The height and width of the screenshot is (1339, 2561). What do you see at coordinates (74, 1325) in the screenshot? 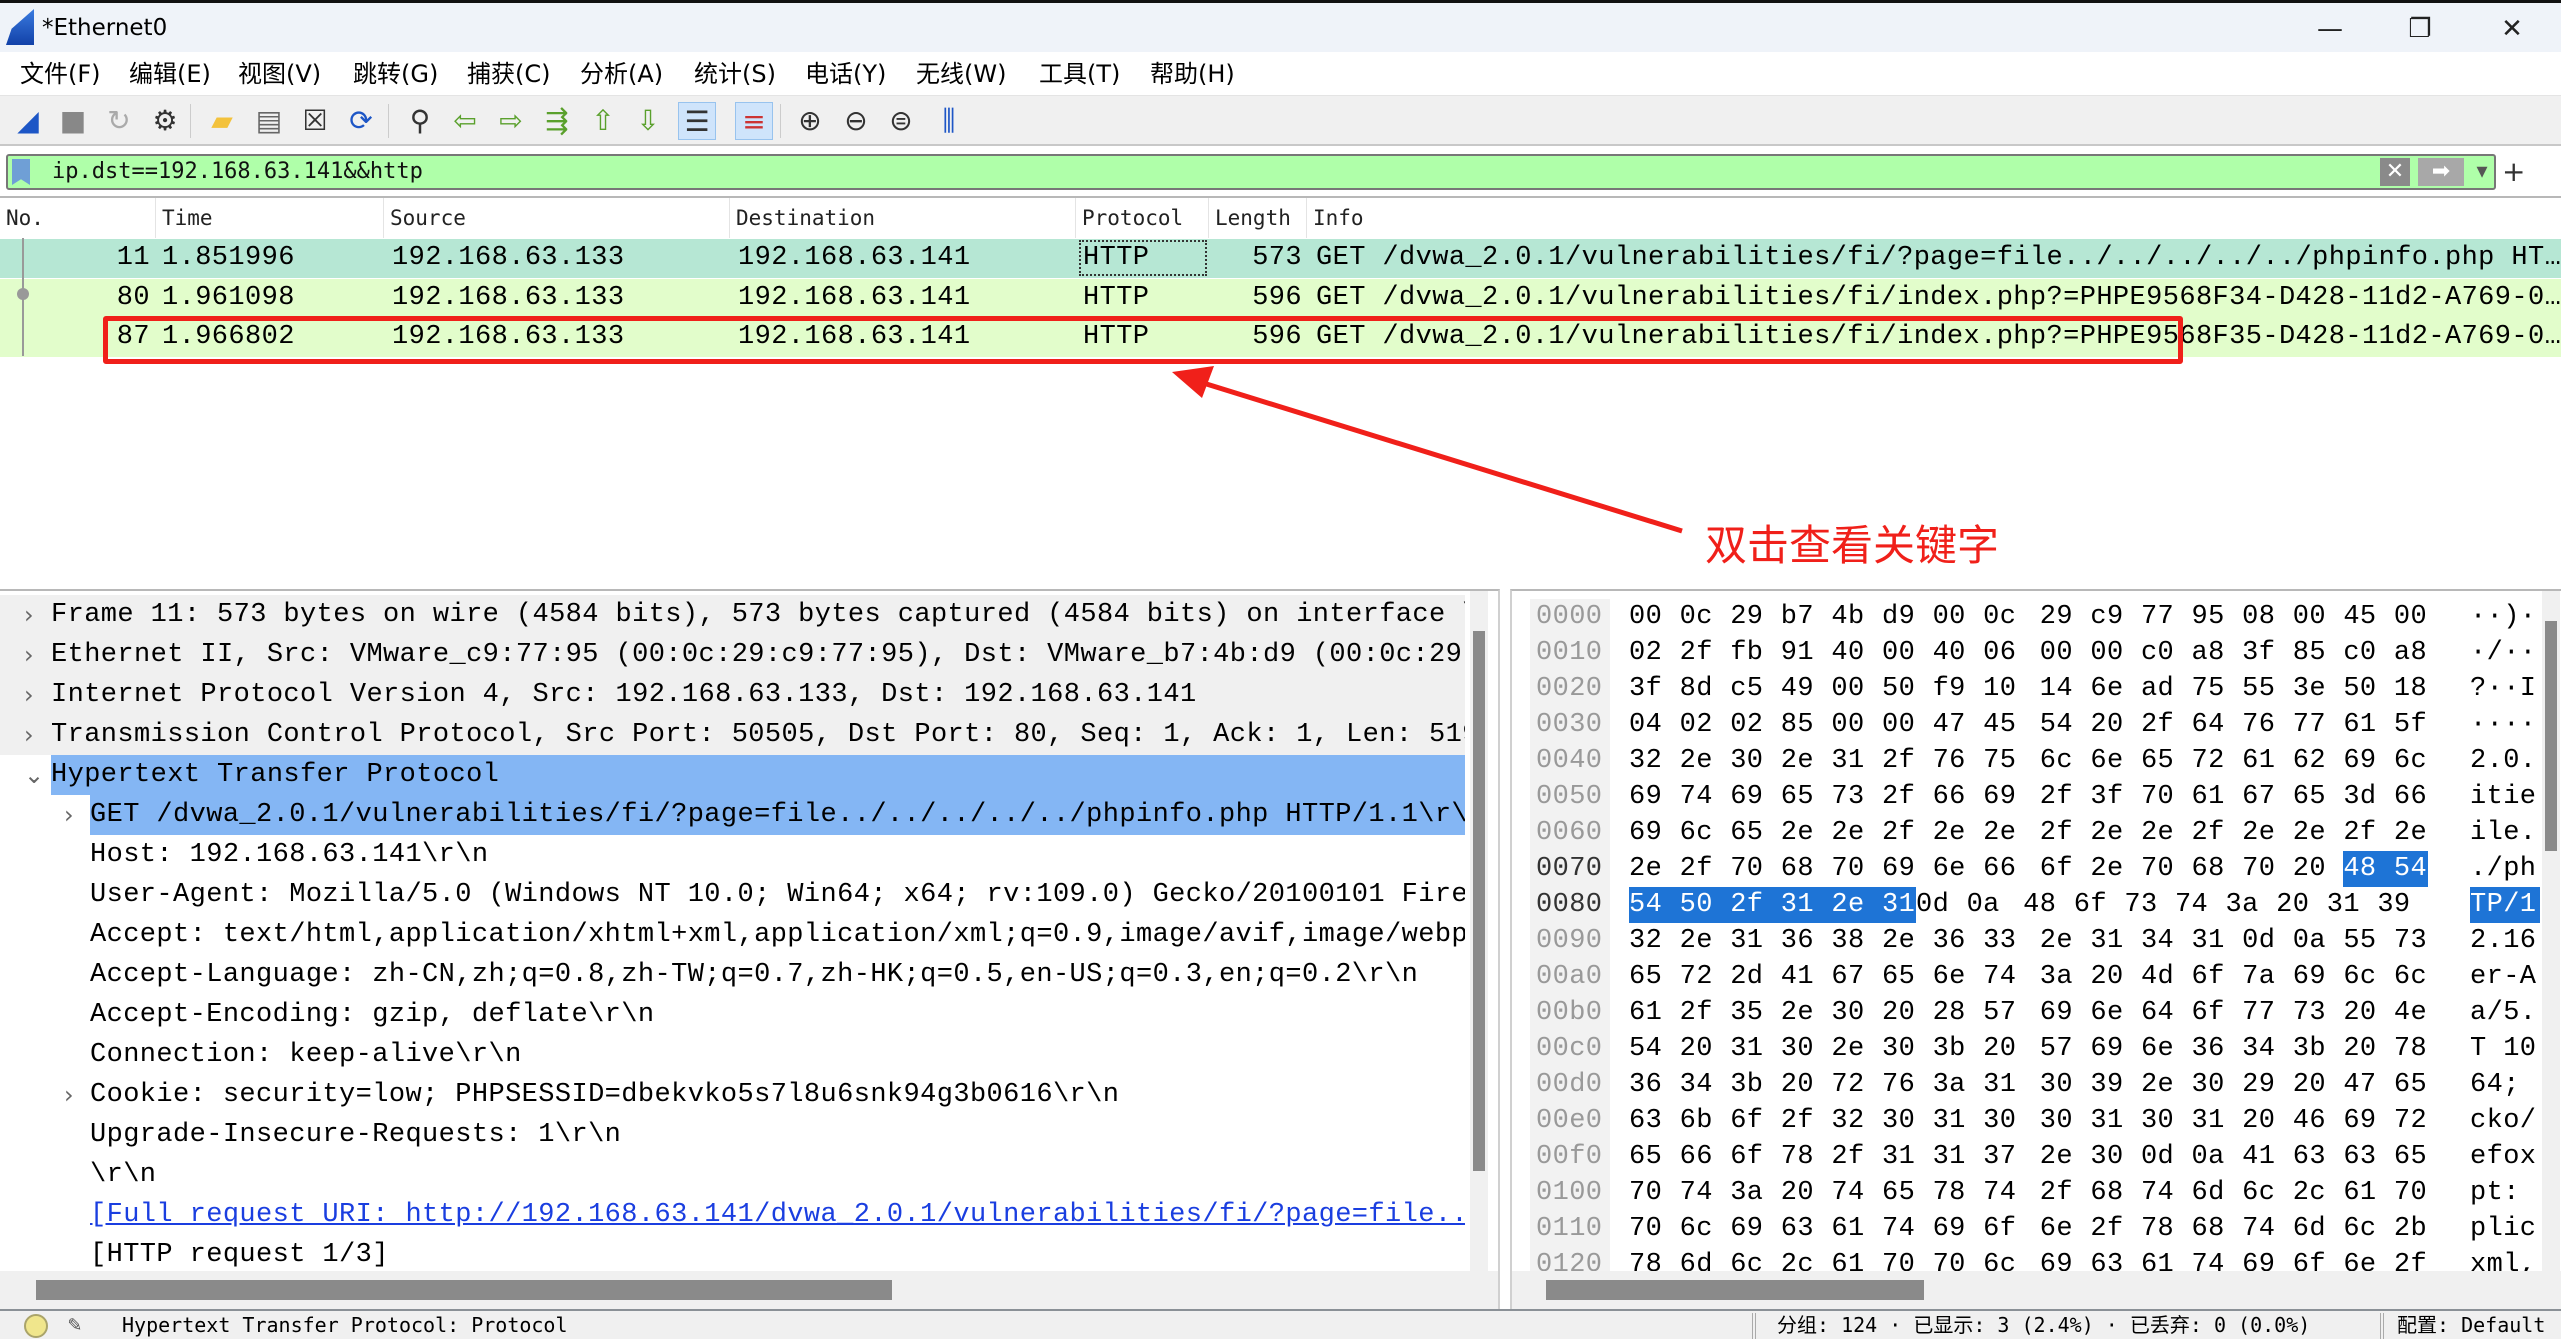
I see `edit-comment-icon: ✎` at bounding box center [74, 1325].